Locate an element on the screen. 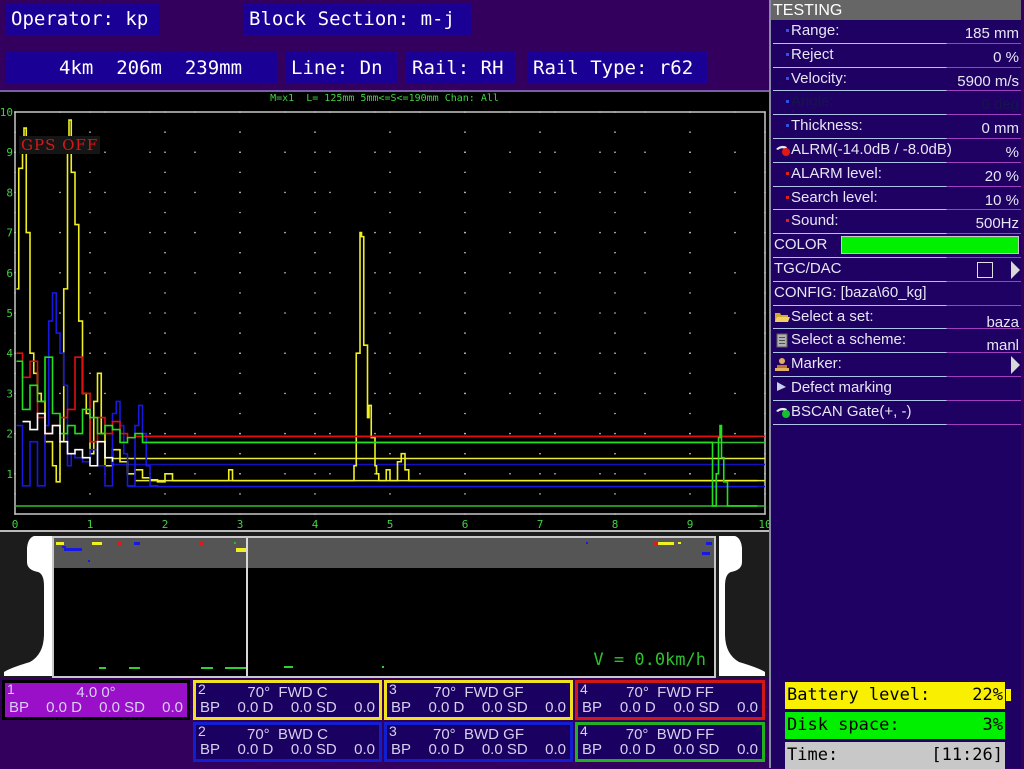 This screenshot has height=769, width=1024. bscan-gate-row: BSCAN Gate(+, -) is located at coordinates (896, 413).